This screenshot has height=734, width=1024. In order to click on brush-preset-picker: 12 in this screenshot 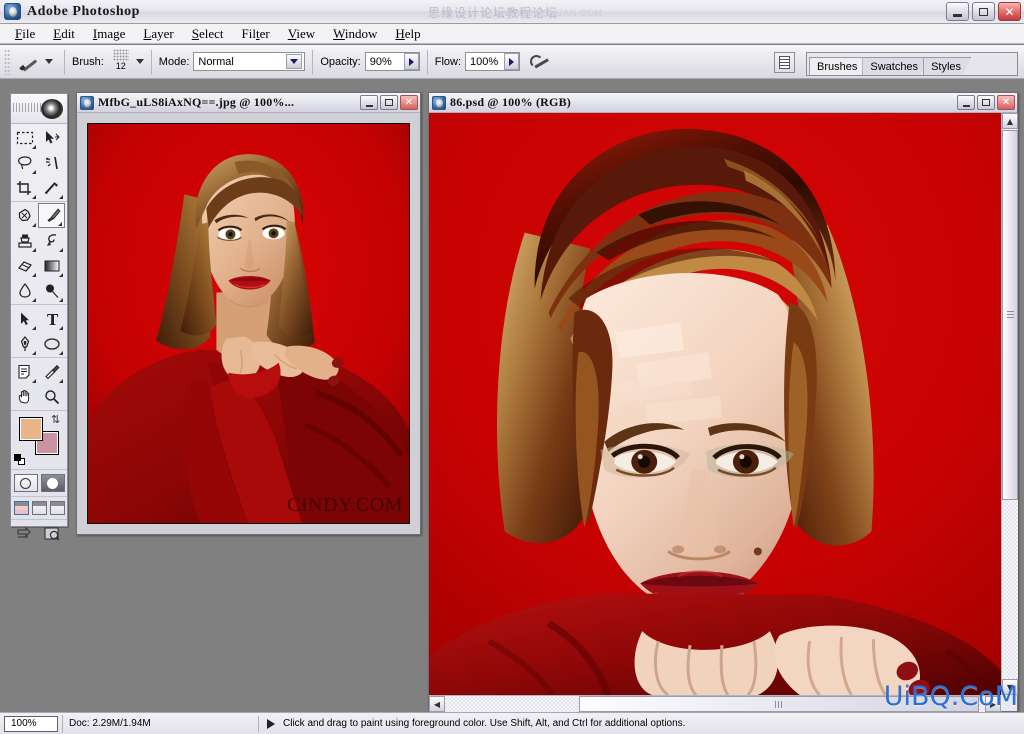, I will do `click(121, 61)`.